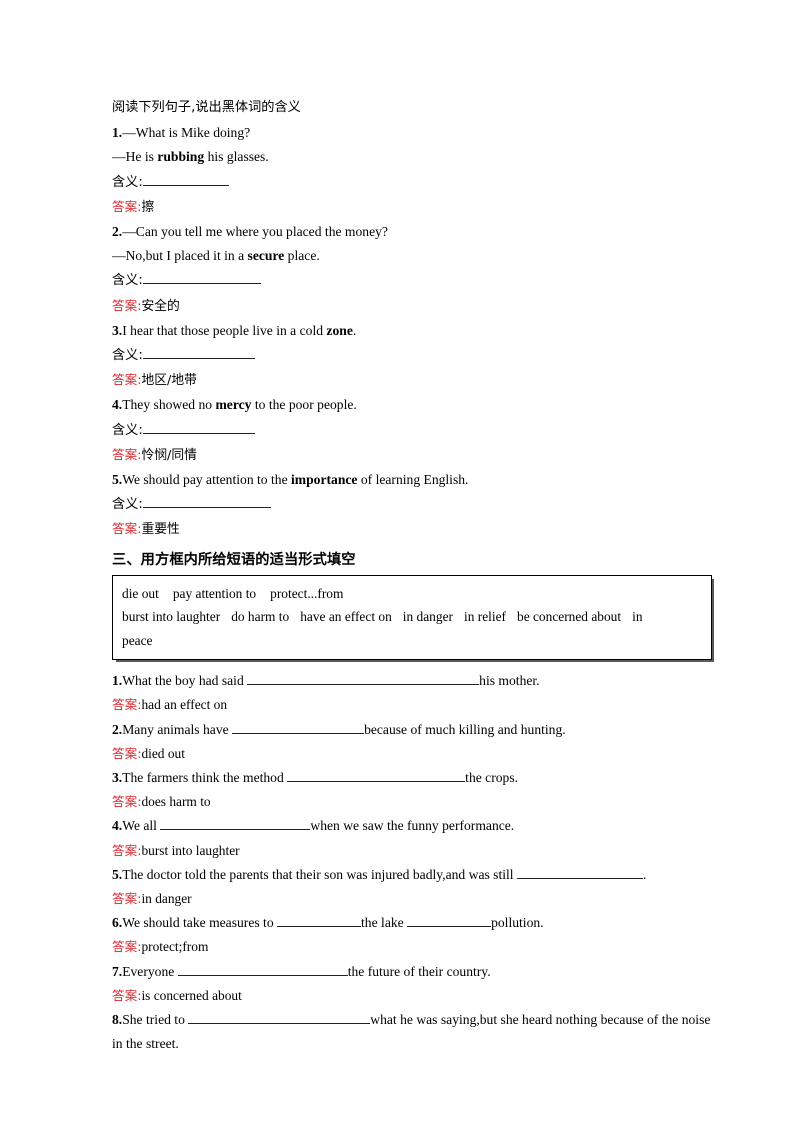 The image size is (800, 1132). I want to click on item-text-post: of learning English., so click(413, 480).